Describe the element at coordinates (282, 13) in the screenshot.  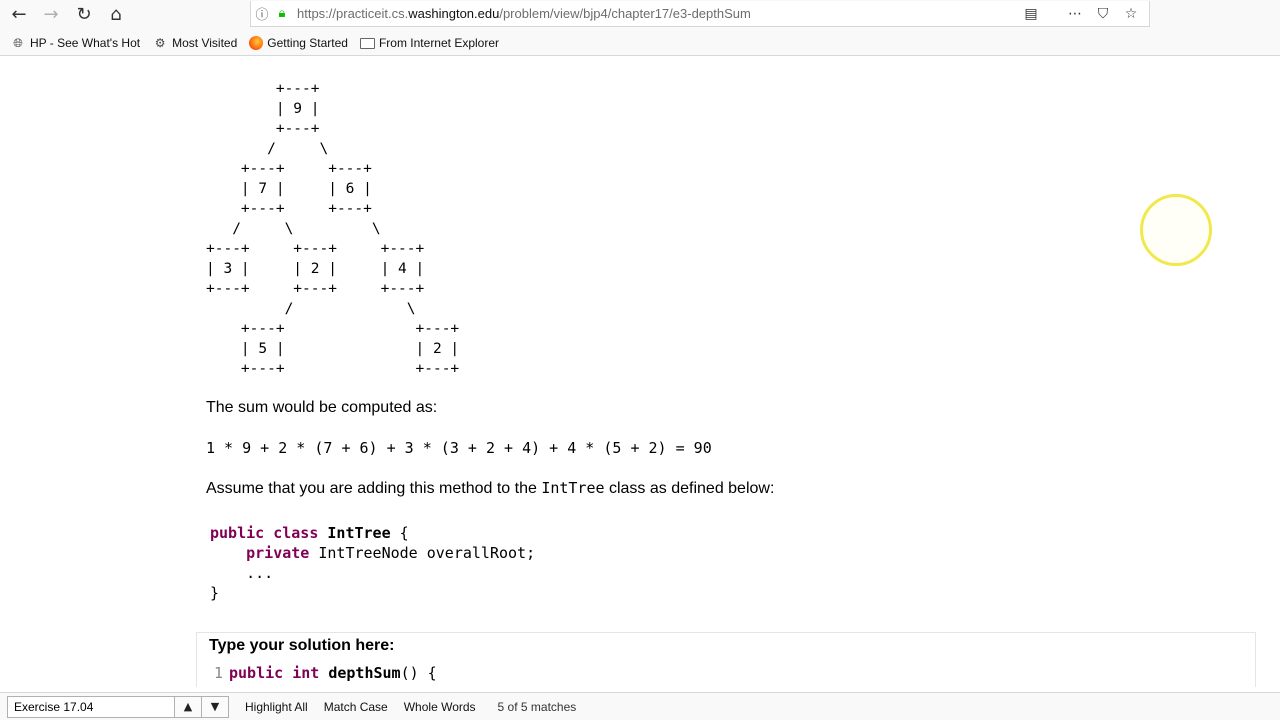
I see `lock-icon: 🔒︎` at that location.